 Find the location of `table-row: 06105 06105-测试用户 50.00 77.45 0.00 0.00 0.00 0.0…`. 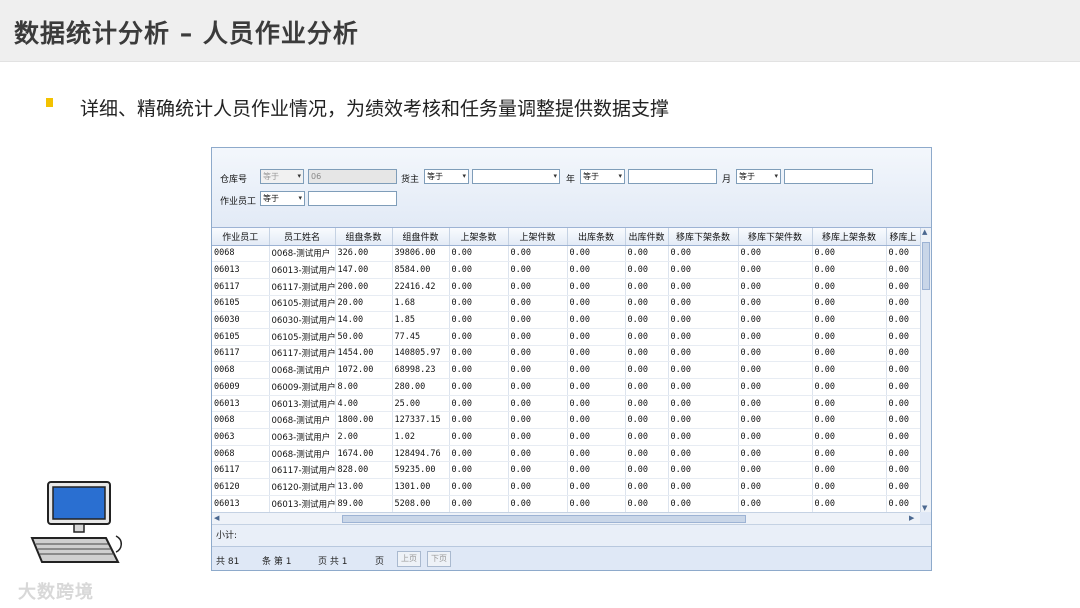

table-row: 06105 06105-测试用户 50.00 77.45 0.00 0.00 0.00 0.0… is located at coordinates (566, 337).